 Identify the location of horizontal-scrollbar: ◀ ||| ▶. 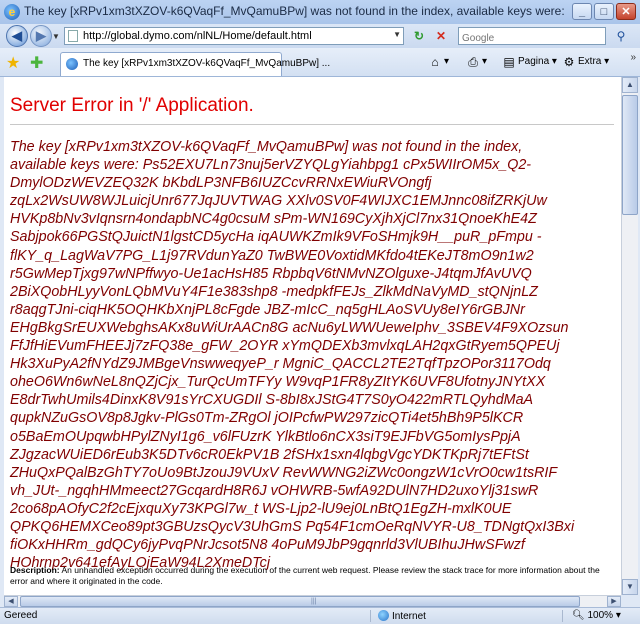
(312, 601).